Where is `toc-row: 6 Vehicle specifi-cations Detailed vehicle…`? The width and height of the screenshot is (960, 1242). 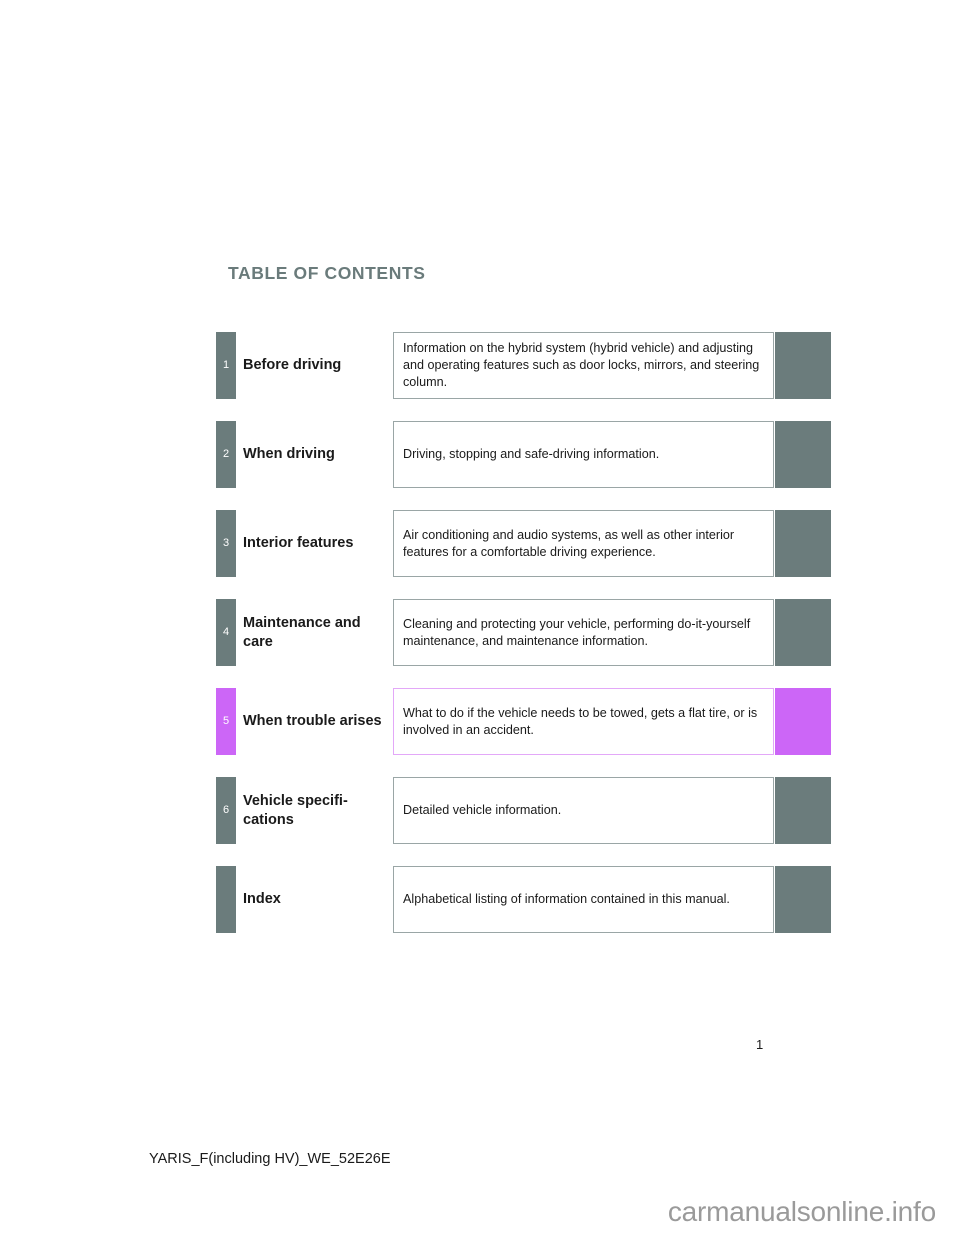
toc-row: 6 Vehicle specifi-cations Detailed vehicle… is located at coordinates (480, 810).